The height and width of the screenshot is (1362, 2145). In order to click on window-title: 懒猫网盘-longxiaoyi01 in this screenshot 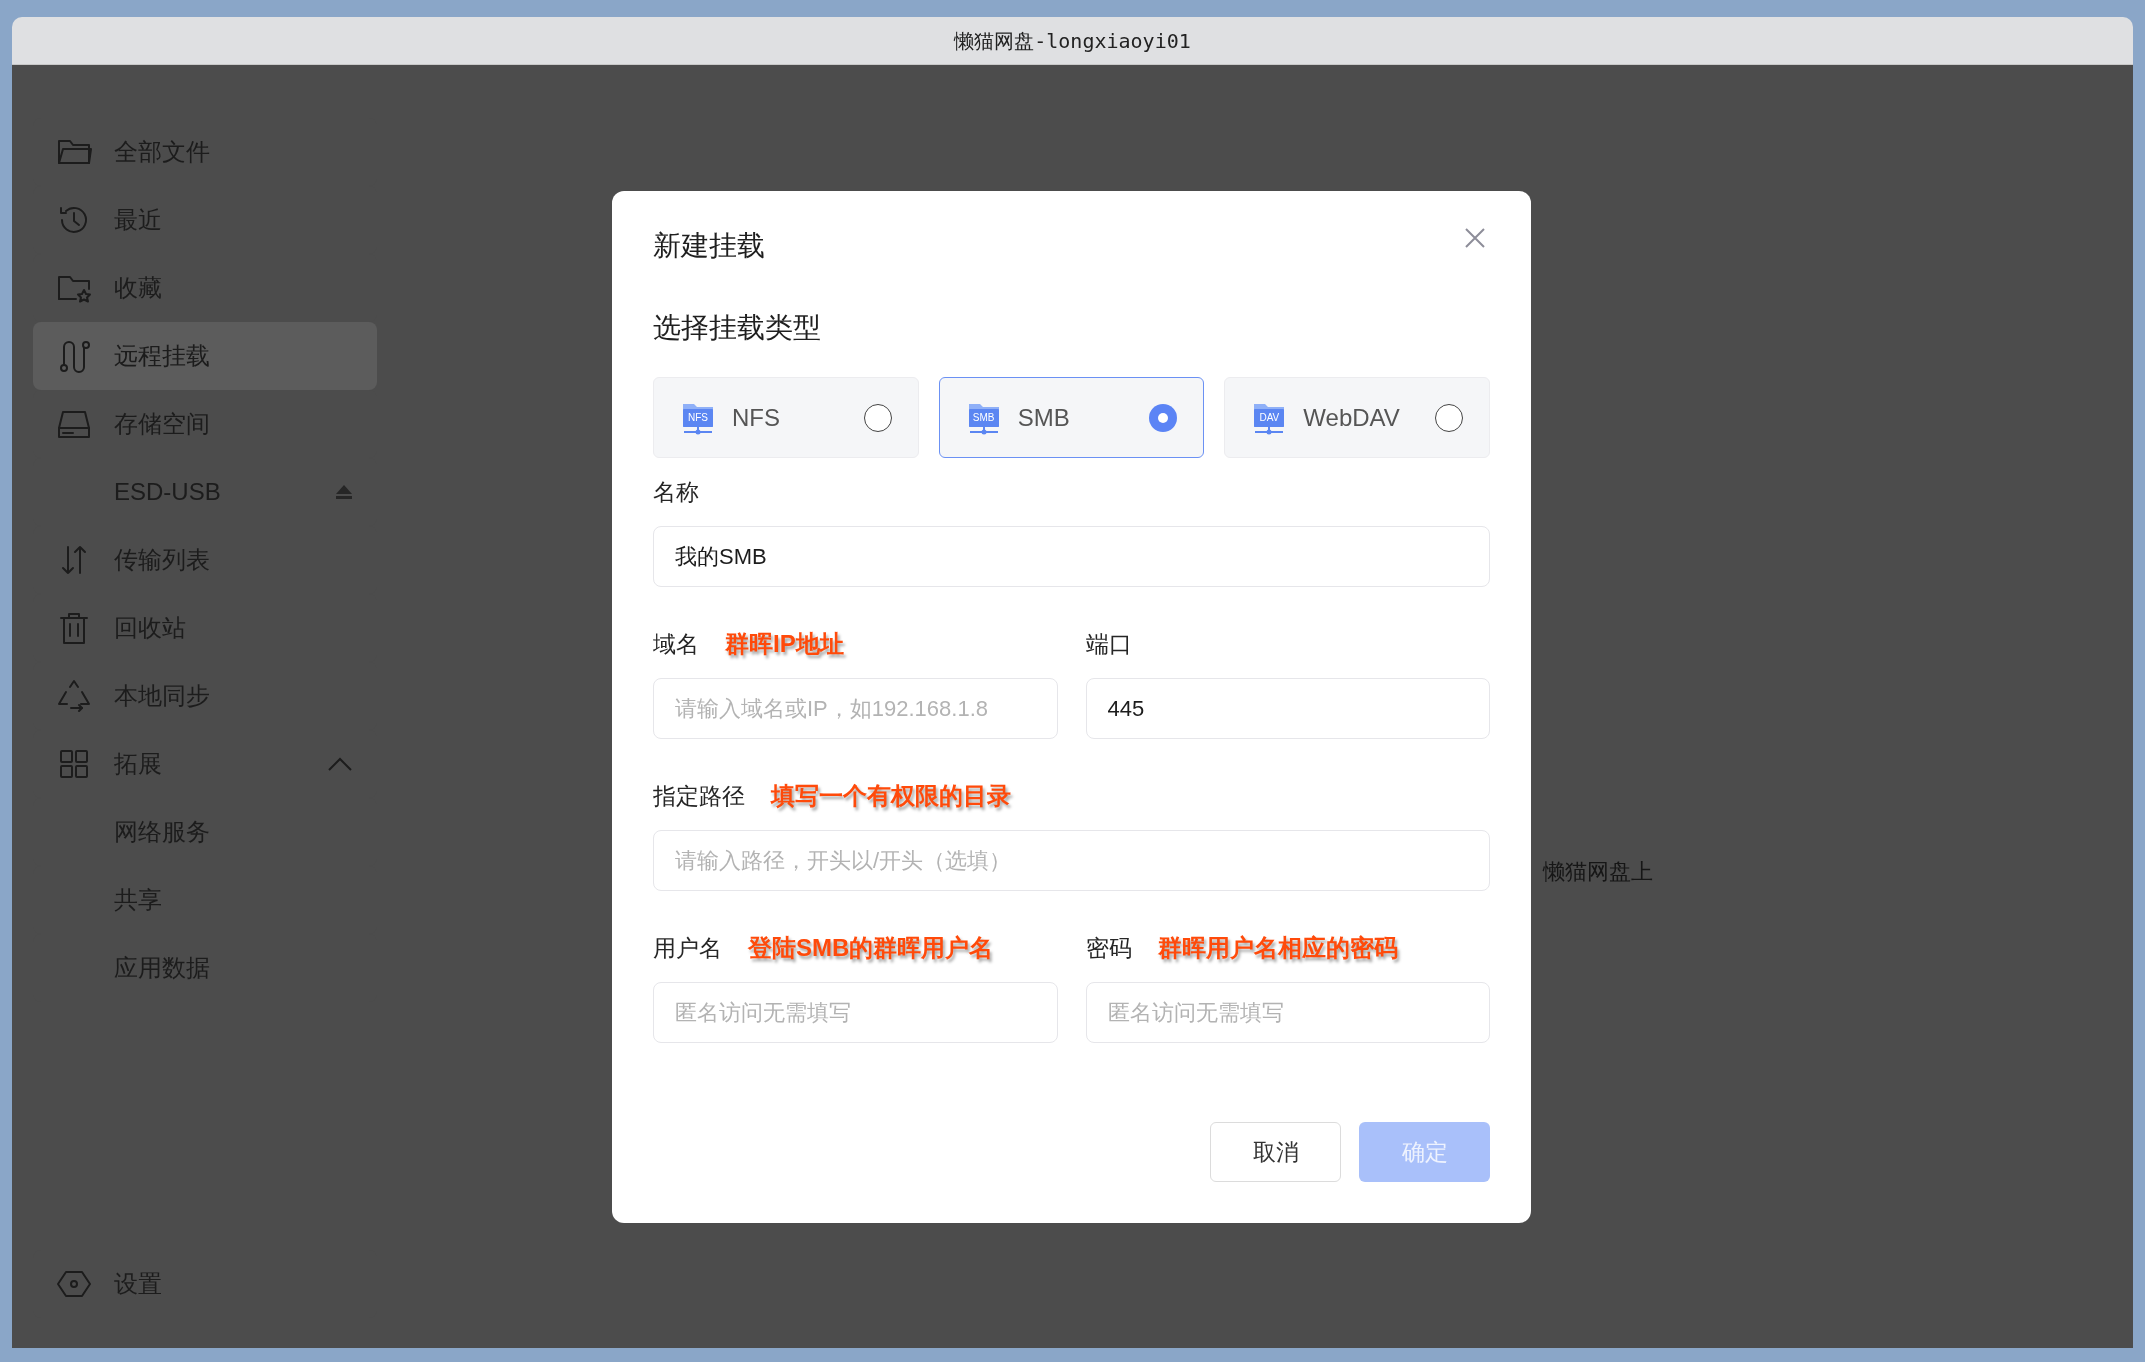, I will do `click(1072, 41)`.